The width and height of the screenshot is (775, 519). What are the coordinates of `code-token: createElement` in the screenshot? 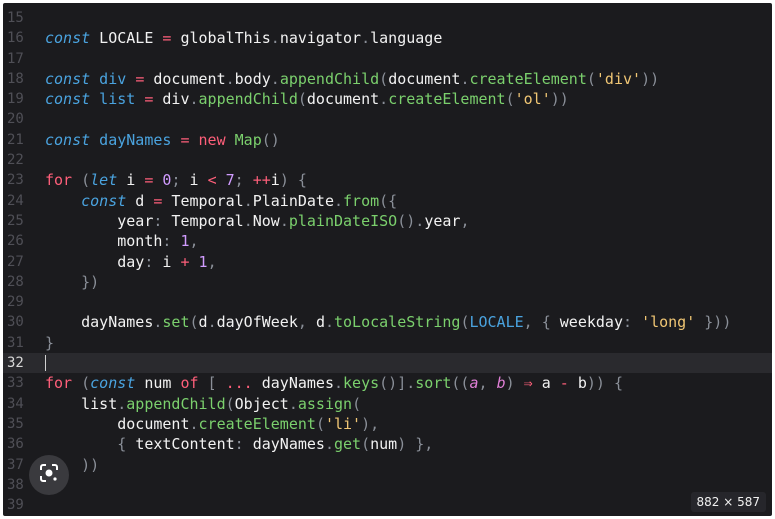 It's located at (447, 99).